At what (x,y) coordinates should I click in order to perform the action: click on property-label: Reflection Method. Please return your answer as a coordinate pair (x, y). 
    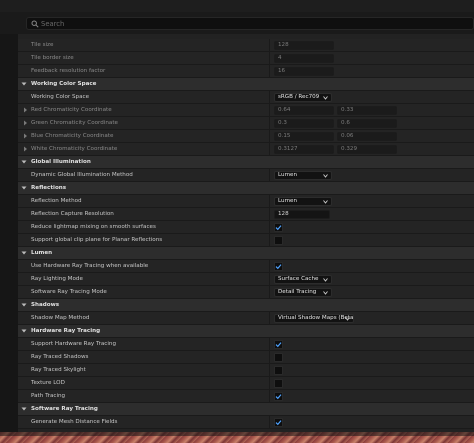
    Looking at the image, I should click on (56, 201).